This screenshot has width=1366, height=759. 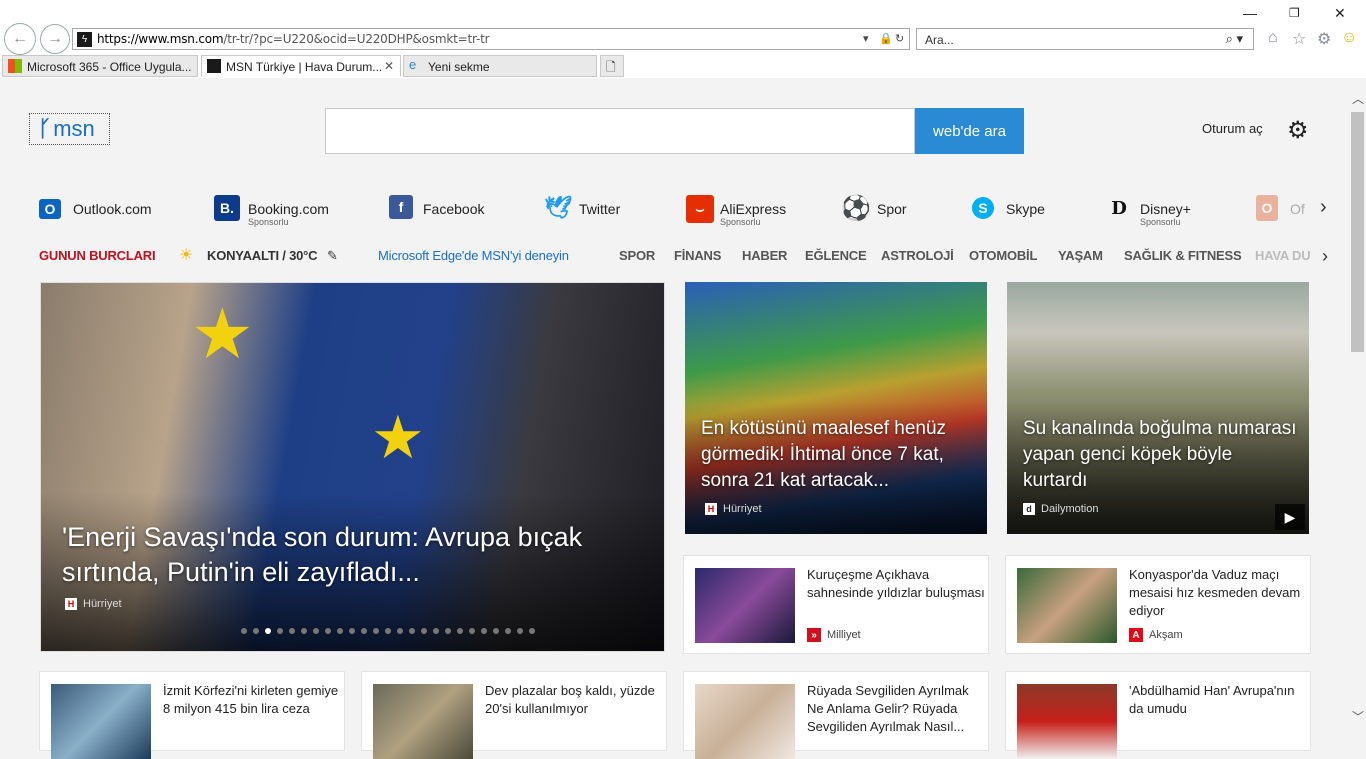 What do you see at coordinates (1067, 721) in the screenshot?
I see `news-thumbnail` at bounding box center [1067, 721].